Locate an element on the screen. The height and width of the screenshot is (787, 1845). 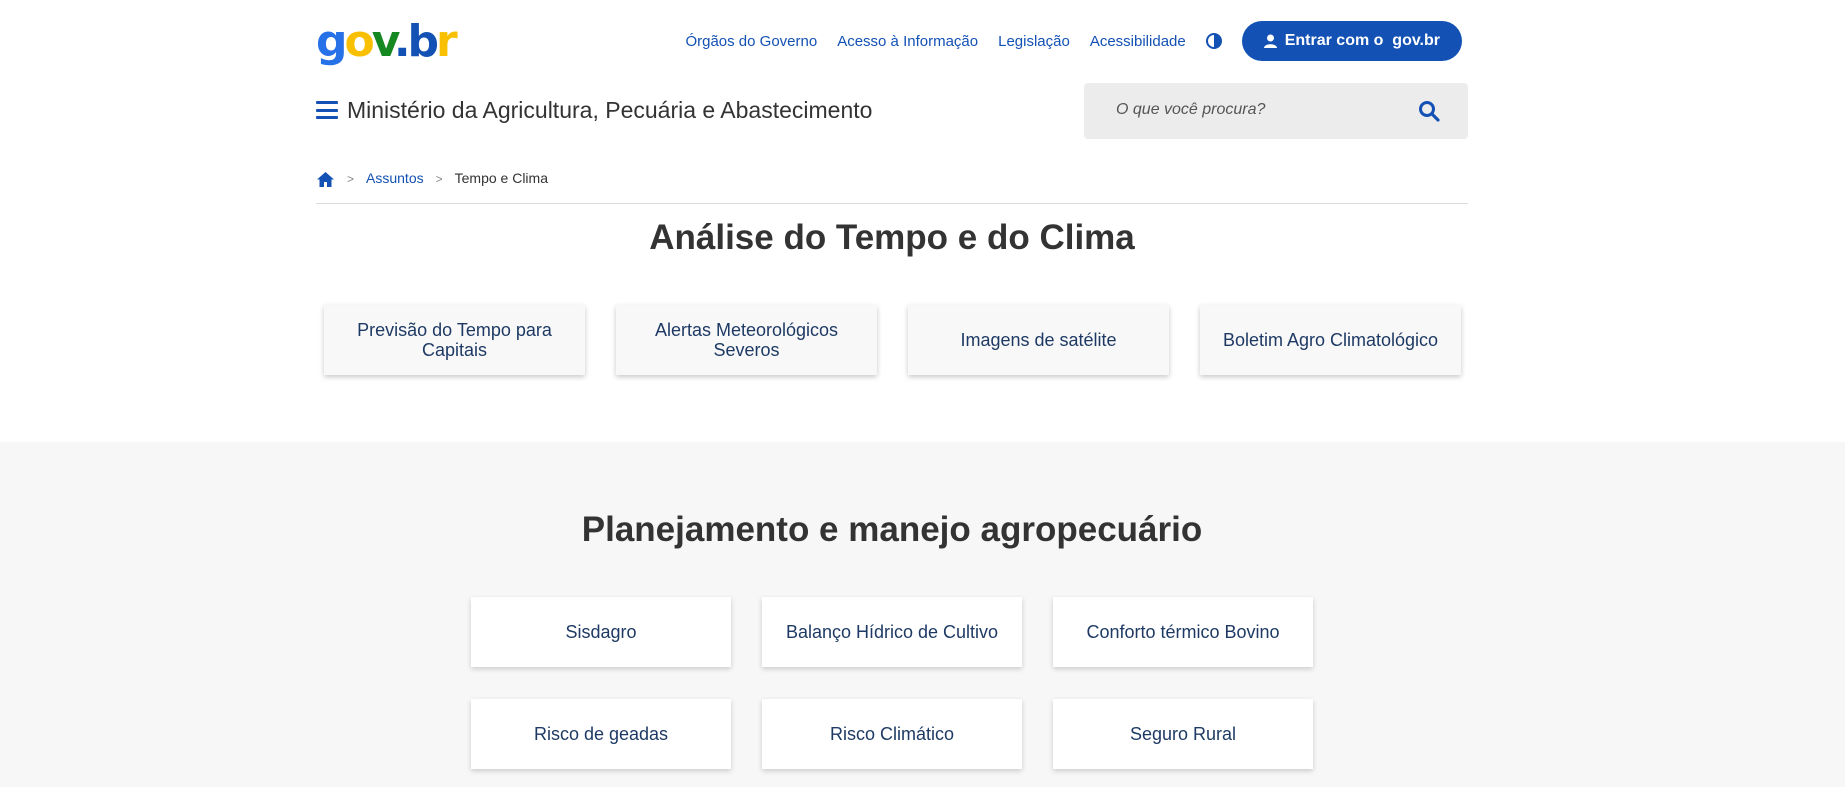
logo-letter-g: g is located at coordinates (331, 41).